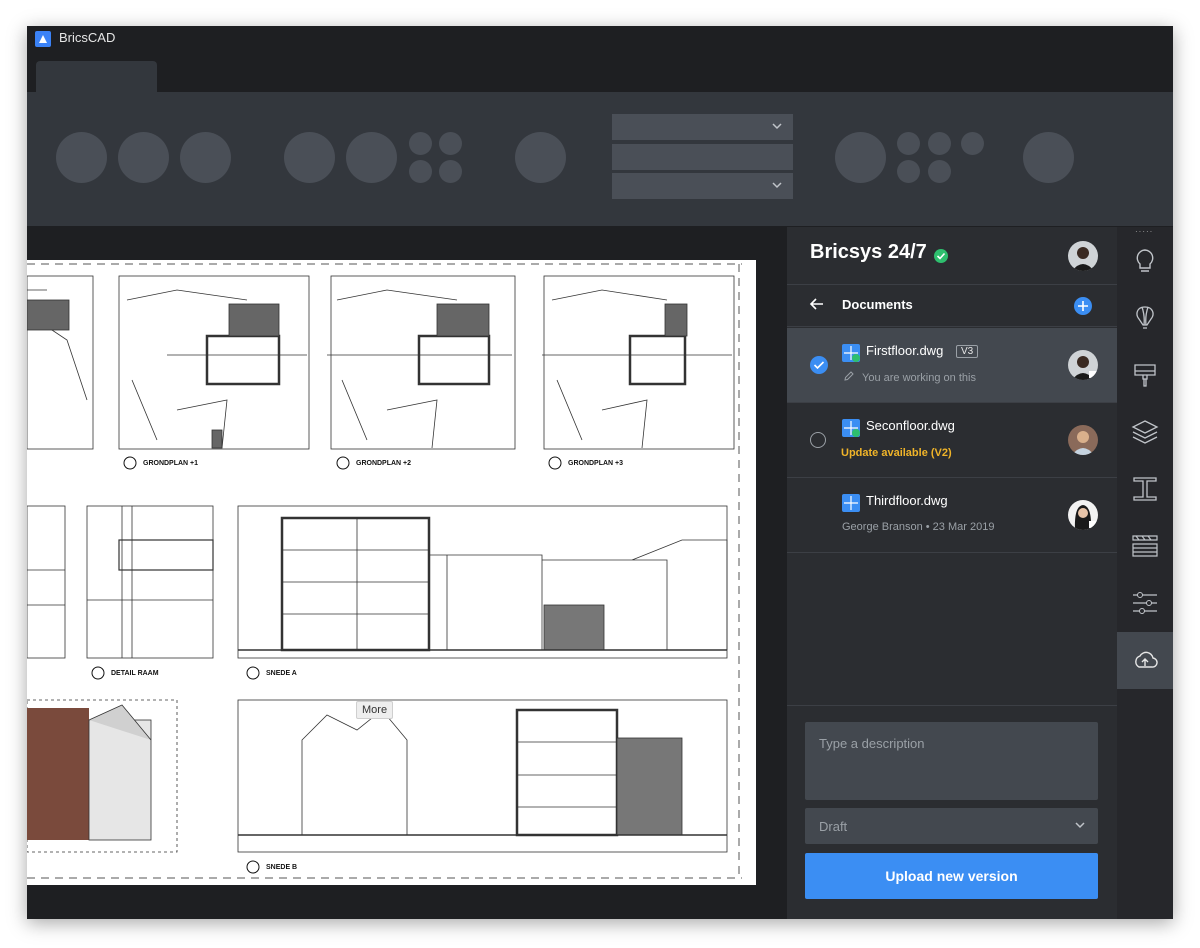 The height and width of the screenshot is (948, 1200). Describe the element at coordinates (877, 304) in the screenshot. I see `documents-nav-label: Documents` at that location.